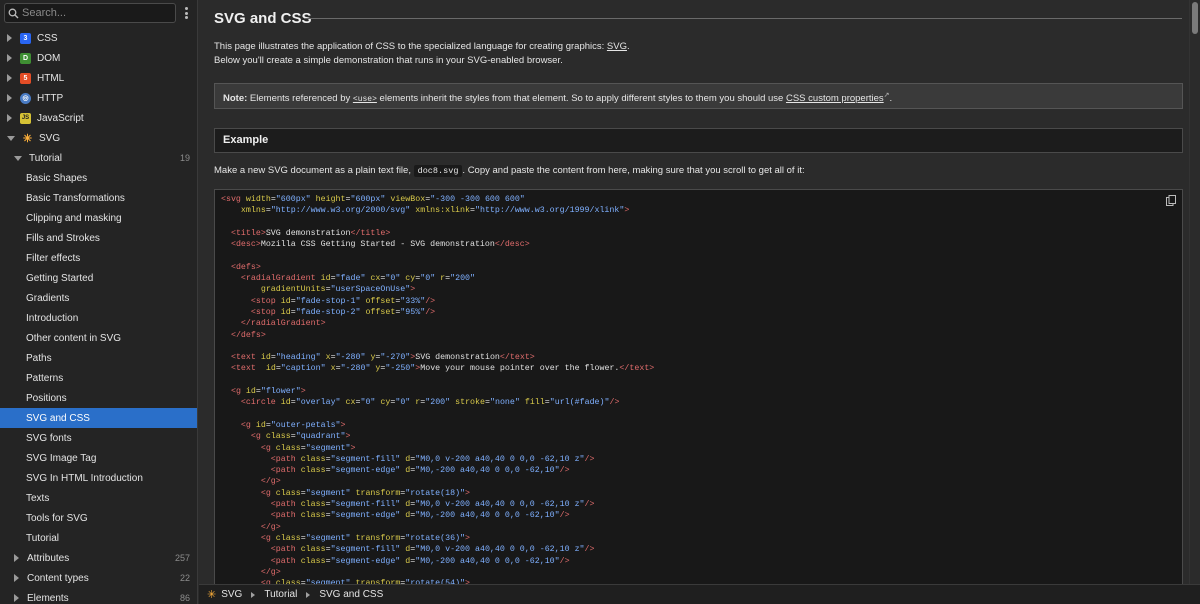 The width and height of the screenshot is (1200, 604). I want to click on sidebar-item-tutorial-page: Texts, so click(98, 498).